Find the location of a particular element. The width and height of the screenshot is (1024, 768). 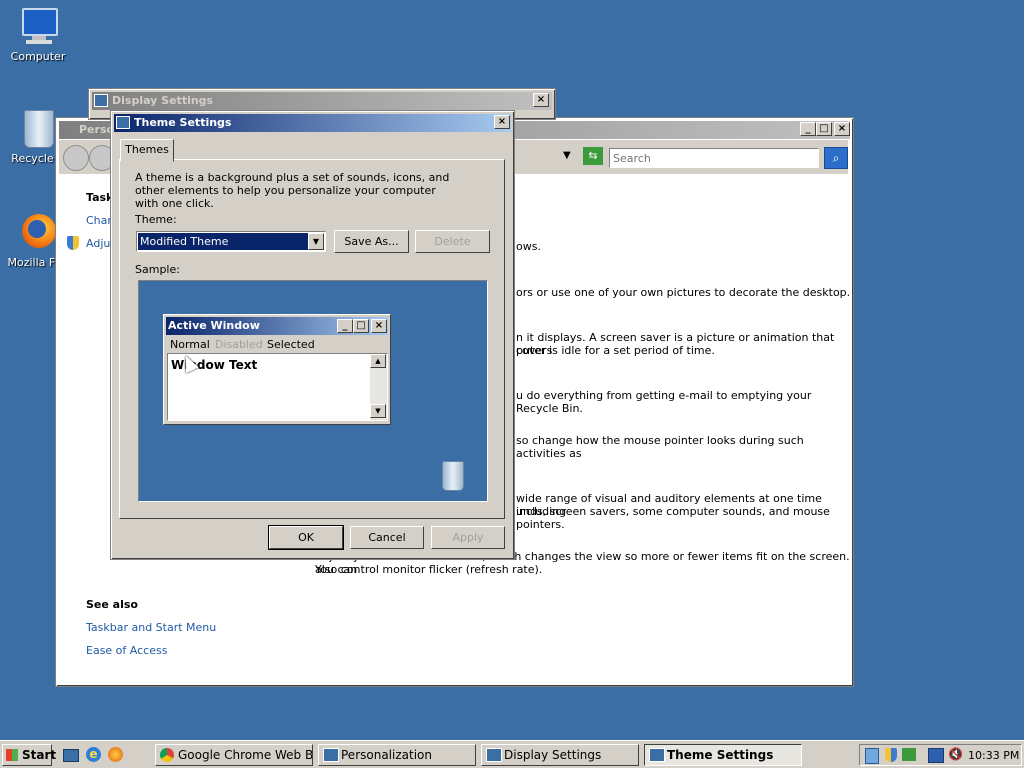

taskbar-item-label: Personalization is located at coordinates (386, 755).